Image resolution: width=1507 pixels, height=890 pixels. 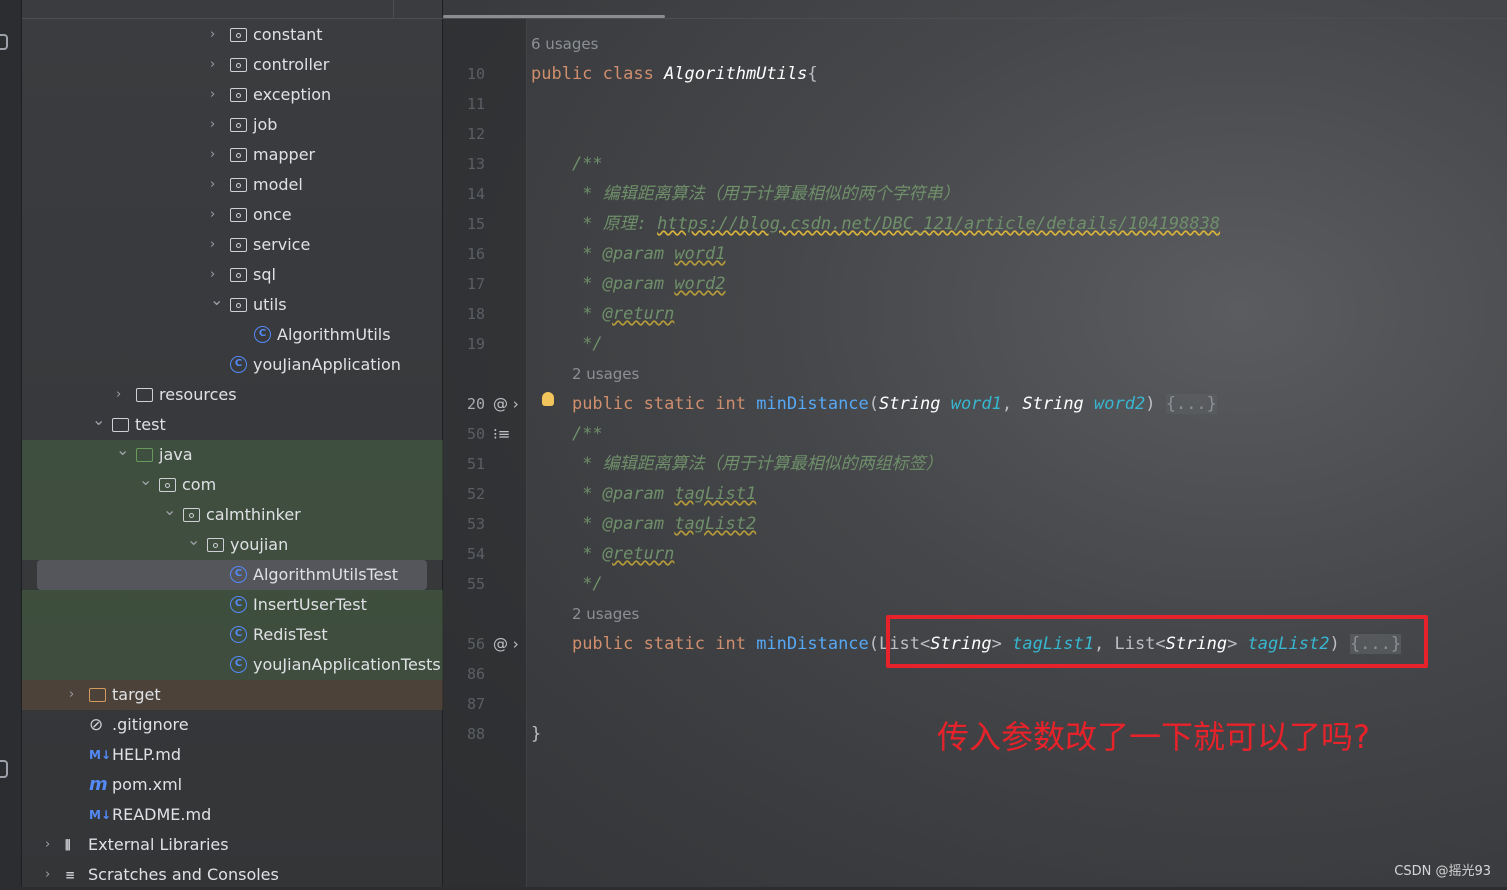 What do you see at coordinates (587, 434) in the screenshot?
I see `code-token: /**` at bounding box center [587, 434].